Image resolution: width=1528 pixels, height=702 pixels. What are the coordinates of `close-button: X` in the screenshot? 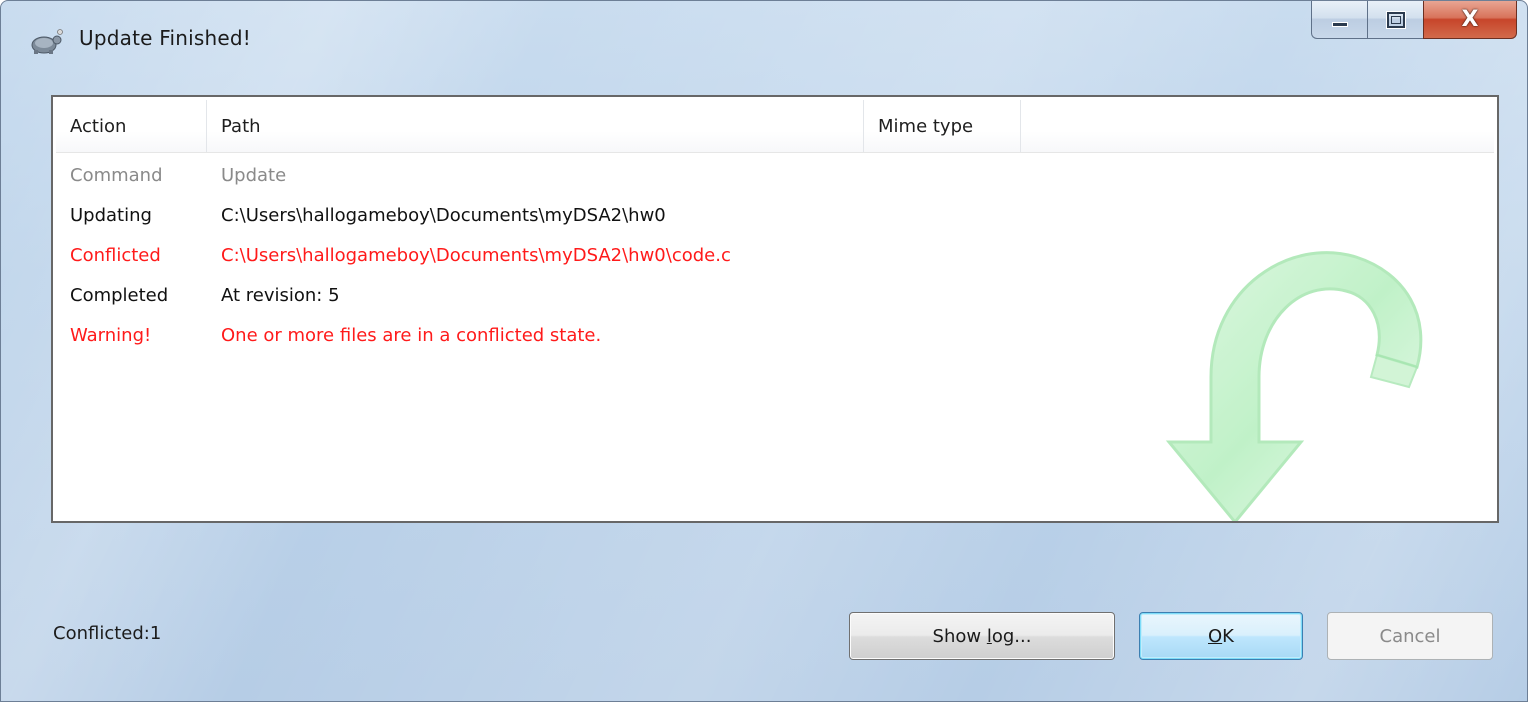 It's located at (1470, 20).